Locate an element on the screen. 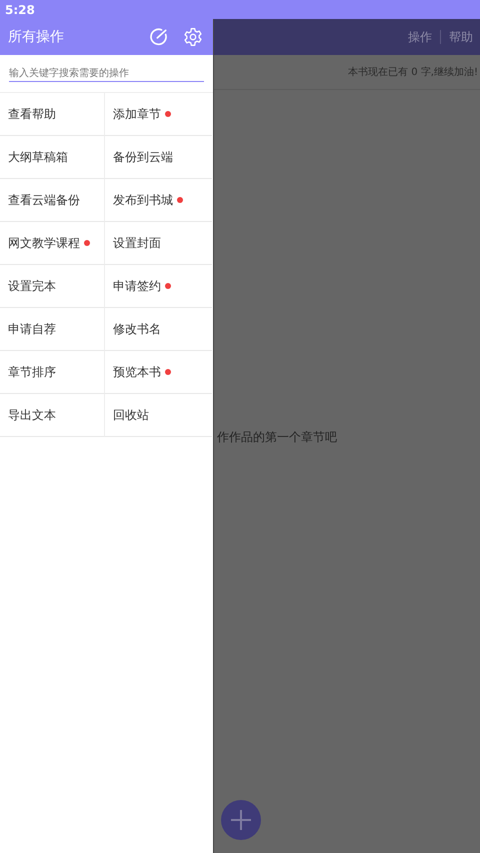 The width and height of the screenshot is (480, 853). action-item: 导出文本 is located at coordinates (52, 415).